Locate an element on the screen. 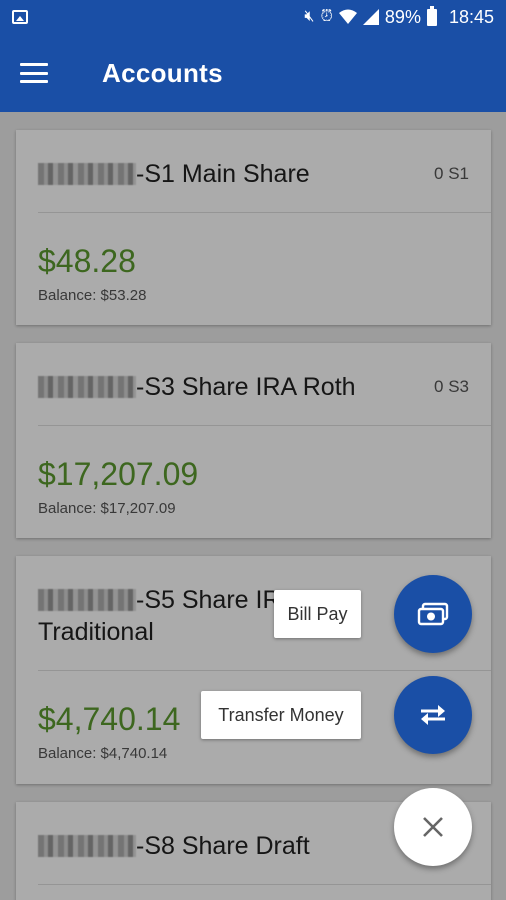  bill-pay-label: Bill Pay is located at coordinates (317, 614).